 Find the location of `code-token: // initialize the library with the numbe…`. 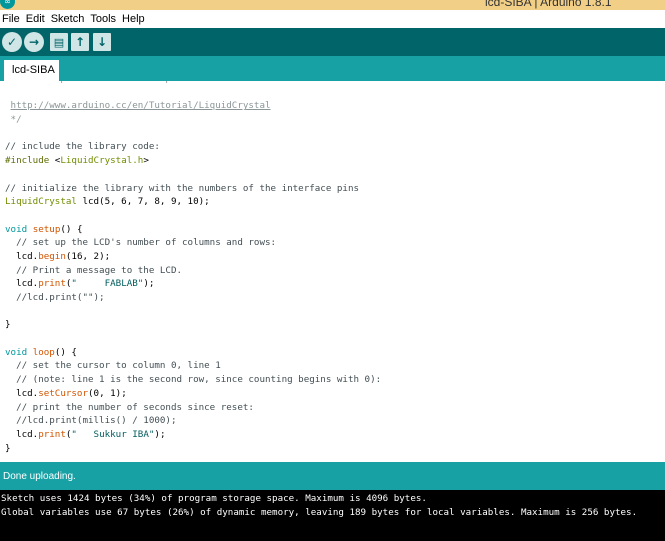

code-token: // initialize the library with the numbe… is located at coordinates (182, 188).